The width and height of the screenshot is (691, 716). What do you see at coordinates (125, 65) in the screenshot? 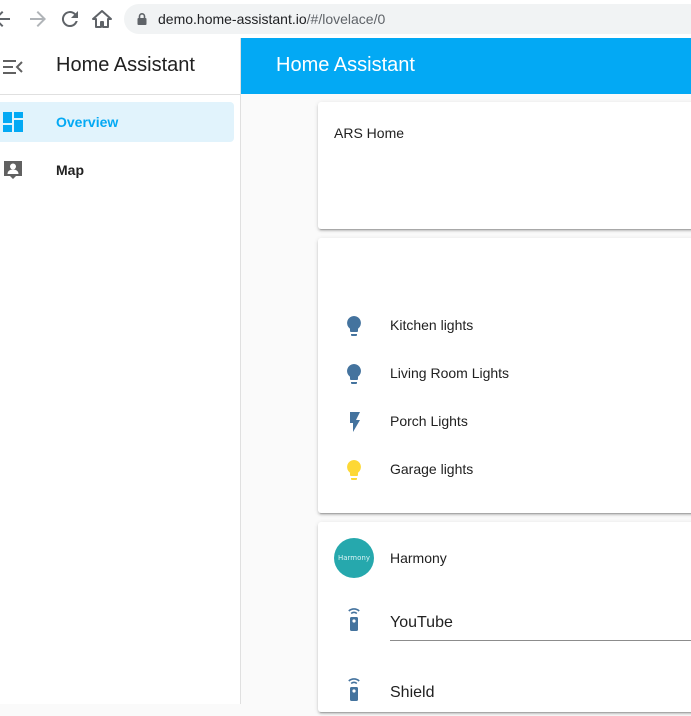
I see `sidebar-title: Home Assistant` at bounding box center [125, 65].